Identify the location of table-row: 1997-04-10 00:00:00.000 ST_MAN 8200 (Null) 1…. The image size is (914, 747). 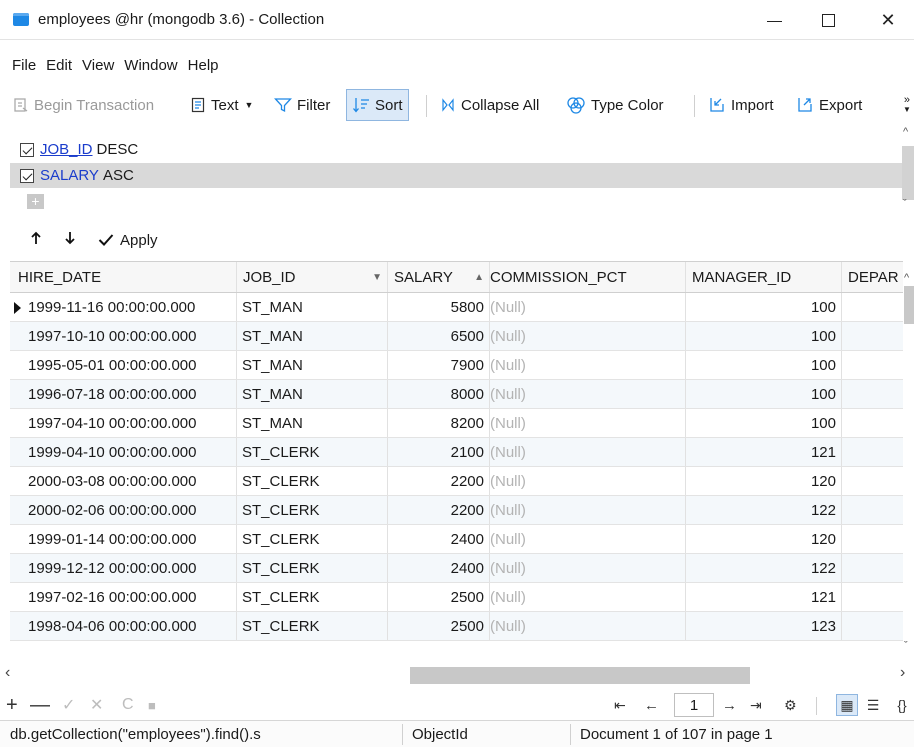
(456, 423).